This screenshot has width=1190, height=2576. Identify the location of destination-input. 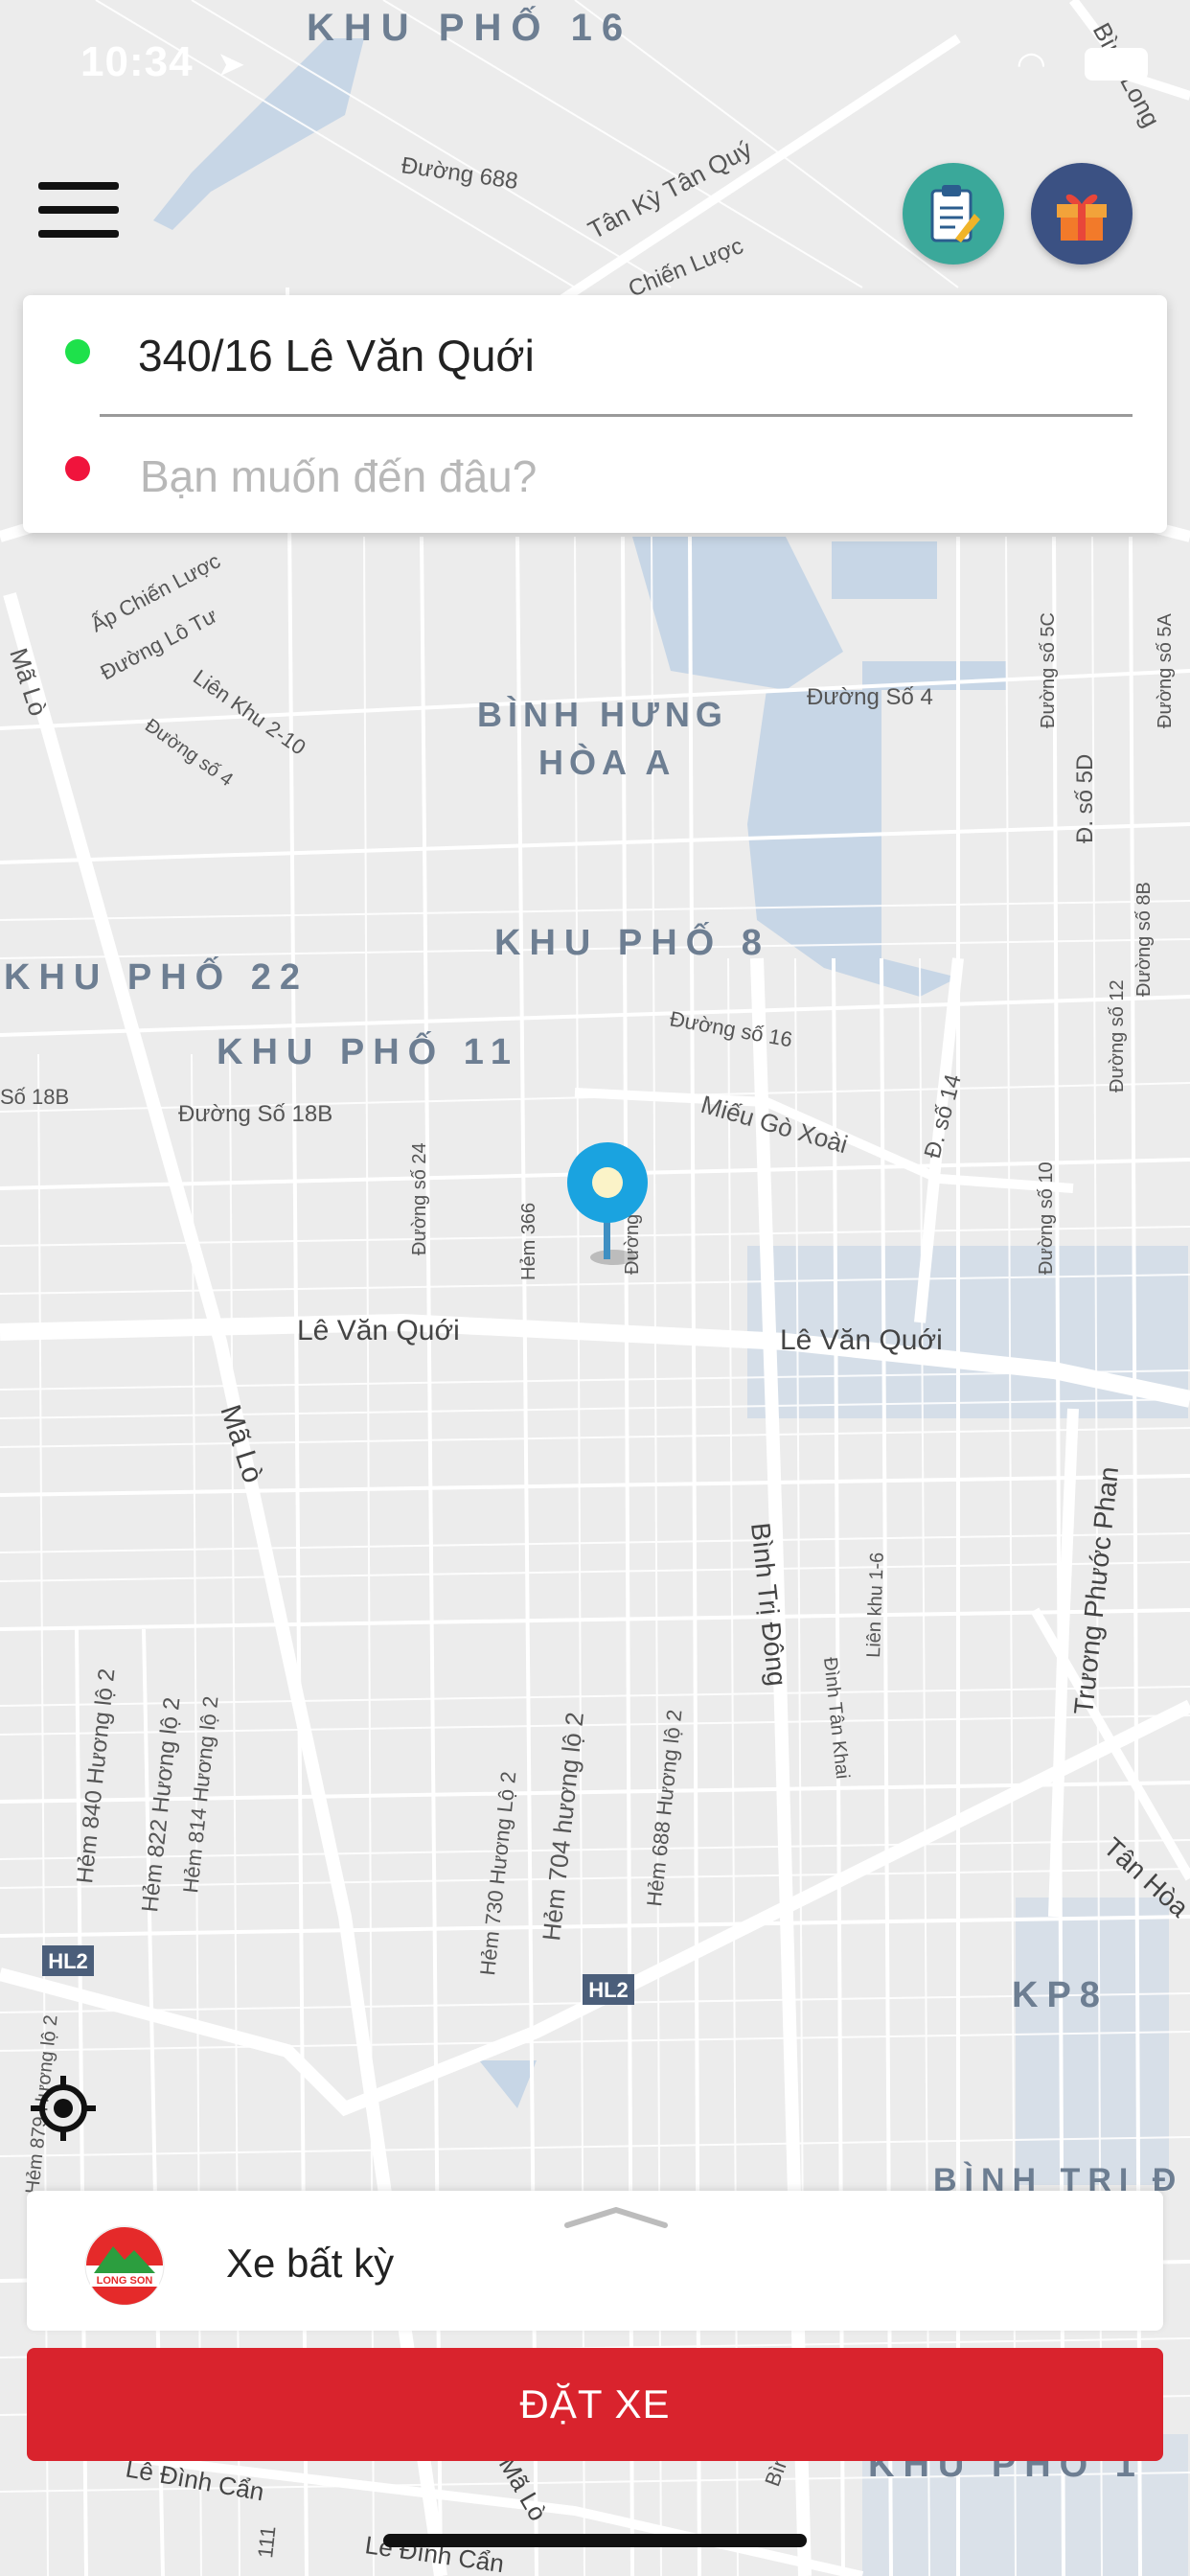
(638, 476).